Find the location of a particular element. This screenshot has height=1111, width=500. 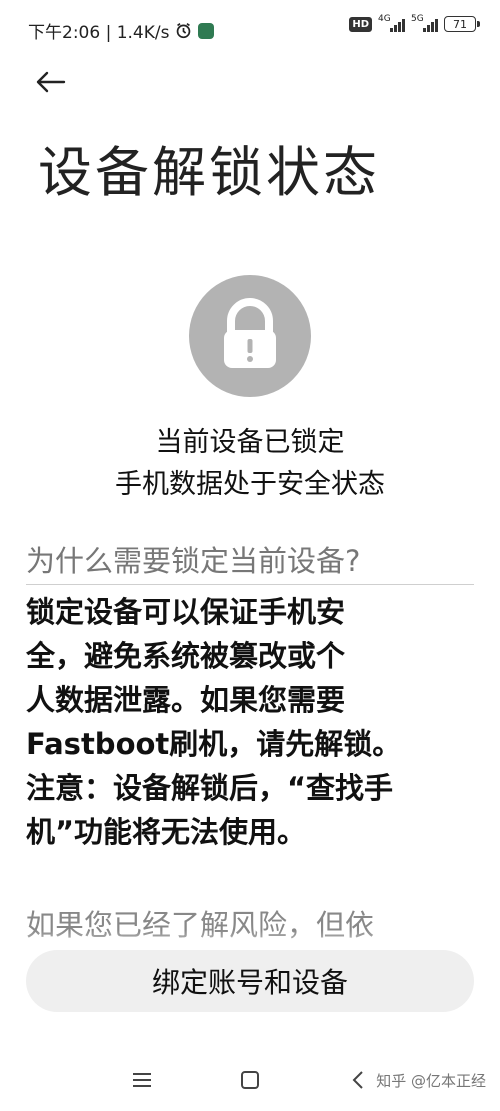

explanation-line: 锁定设备可以保证手机安 is located at coordinates (186, 612).